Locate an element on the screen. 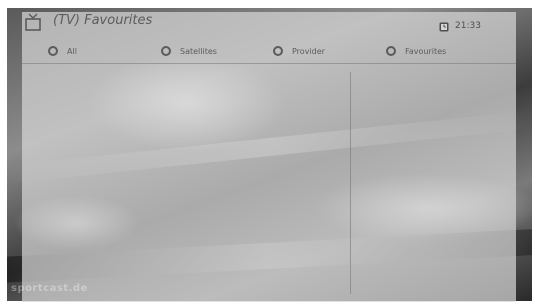  clock-time: 21:33 is located at coordinates (468, 26).